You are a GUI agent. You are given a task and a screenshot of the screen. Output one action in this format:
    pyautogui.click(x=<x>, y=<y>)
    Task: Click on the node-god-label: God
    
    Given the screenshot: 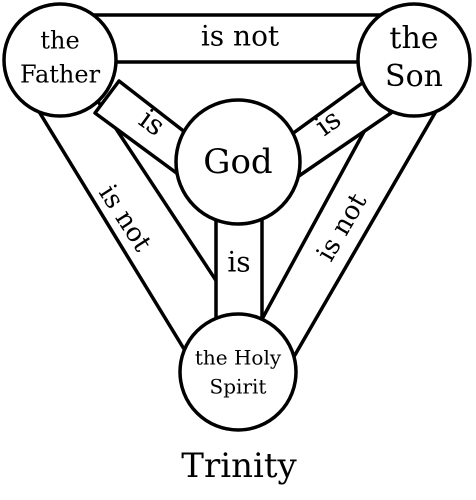 What is the action you would take?
    pyautogui.click(x=237, y=162)
    